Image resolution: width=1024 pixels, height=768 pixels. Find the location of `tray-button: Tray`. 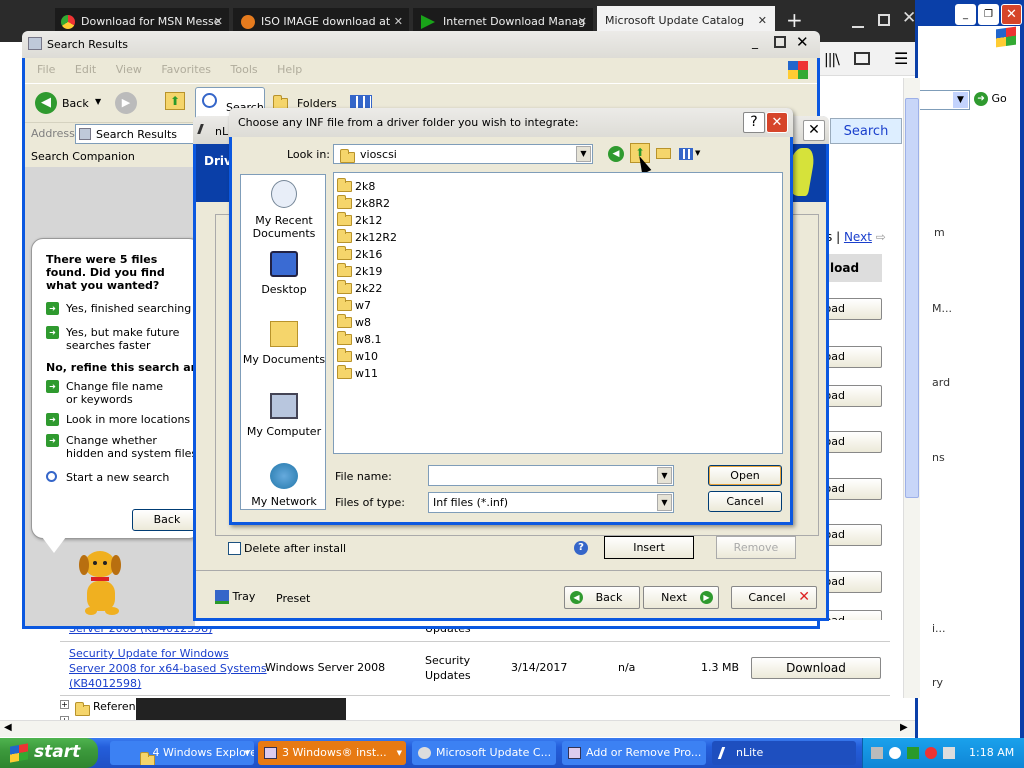

tray-button: Tray is located at coordinates (235, 597).